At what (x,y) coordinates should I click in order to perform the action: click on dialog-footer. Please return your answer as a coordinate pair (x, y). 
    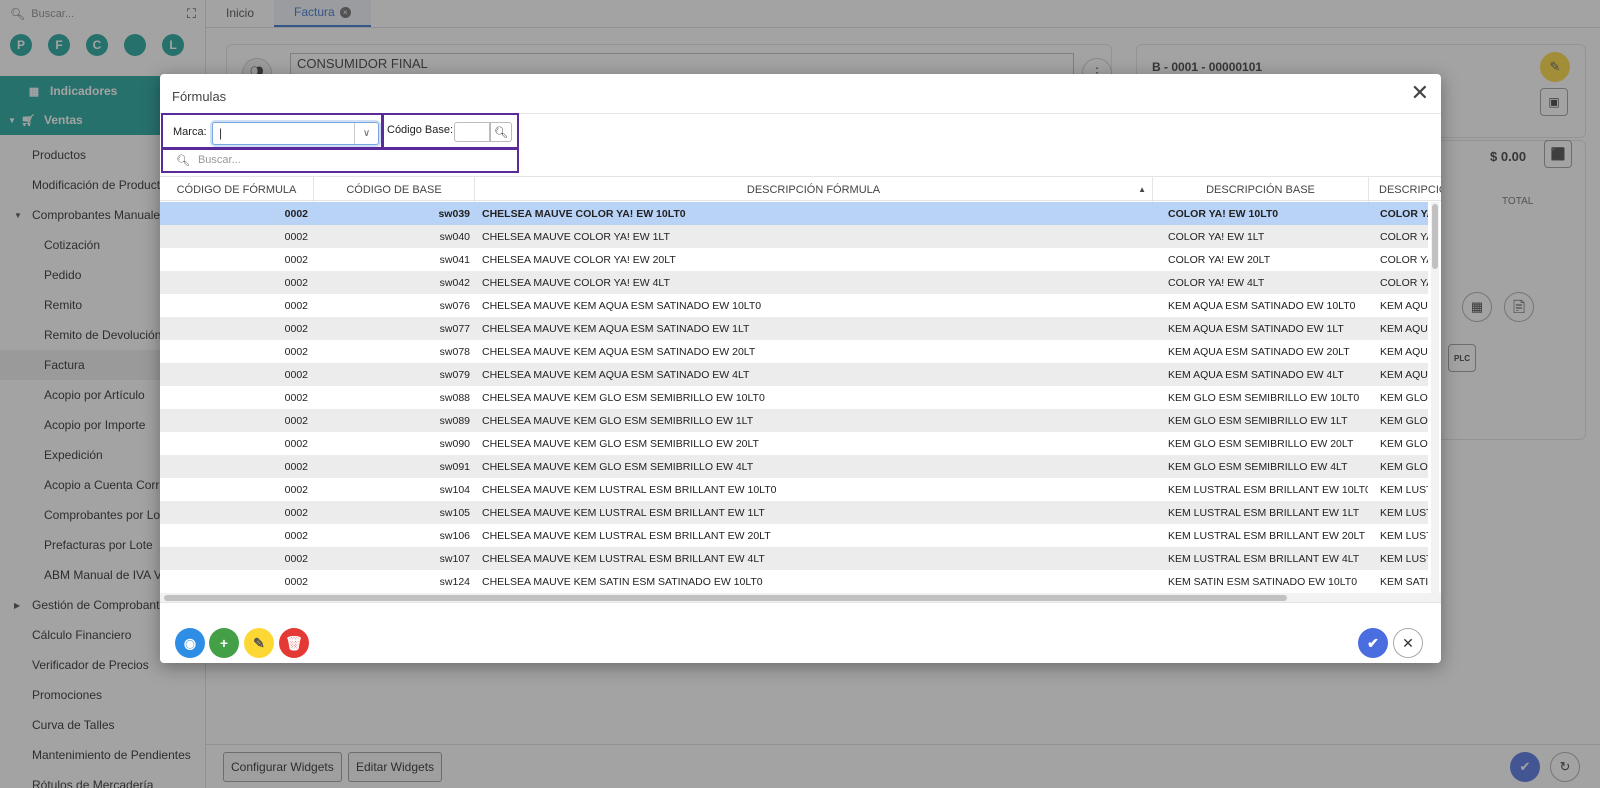
    Looking at the image, I should click on (800, 632).